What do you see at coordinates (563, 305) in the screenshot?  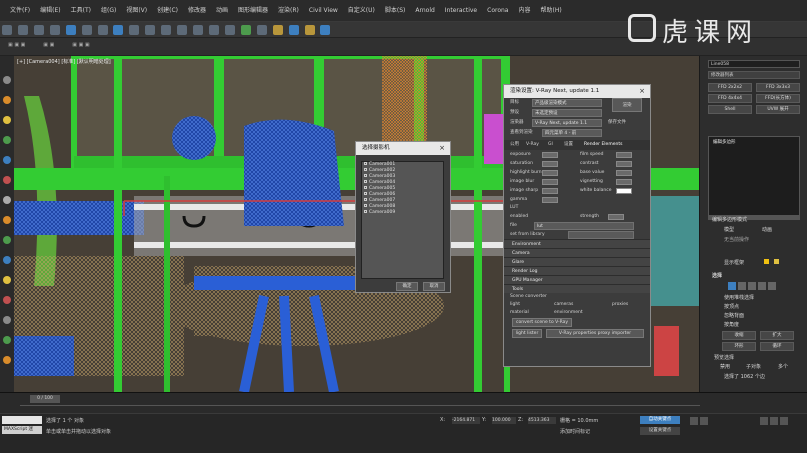 I see `cameras-checkbox: cameras` at bounding box center [563, 305].